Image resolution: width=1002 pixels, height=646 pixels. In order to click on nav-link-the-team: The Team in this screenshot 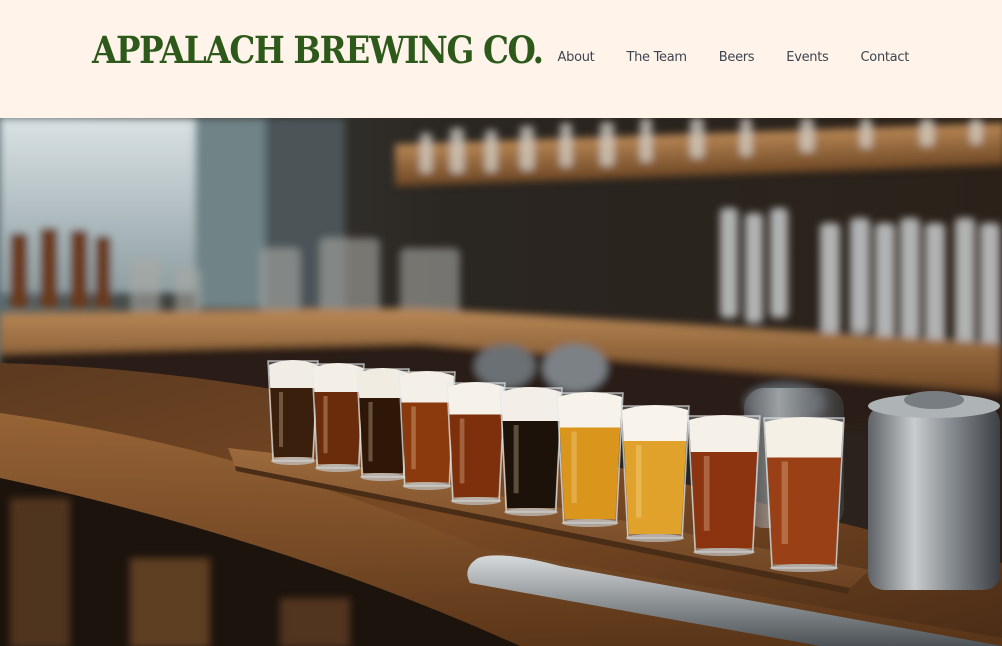, I will do `click(656, 57)`.